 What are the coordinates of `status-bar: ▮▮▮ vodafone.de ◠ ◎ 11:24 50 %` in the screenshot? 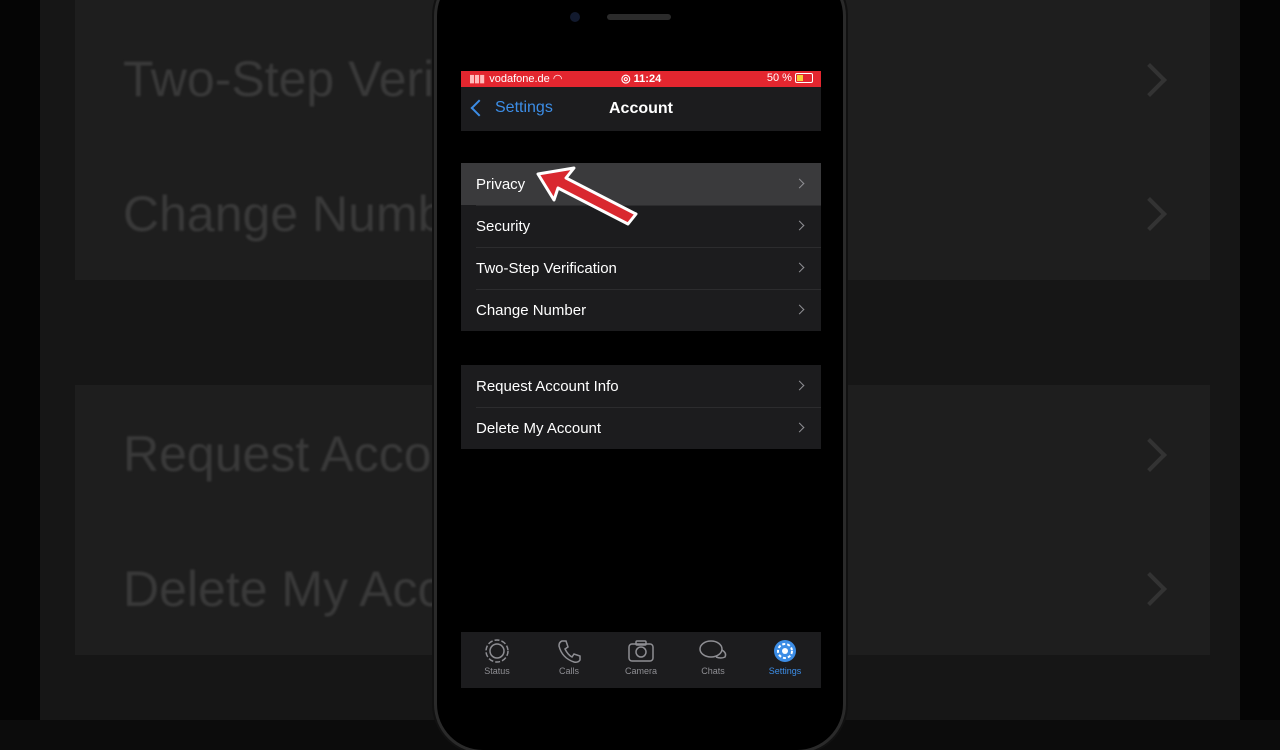 It's located at (641, 79).